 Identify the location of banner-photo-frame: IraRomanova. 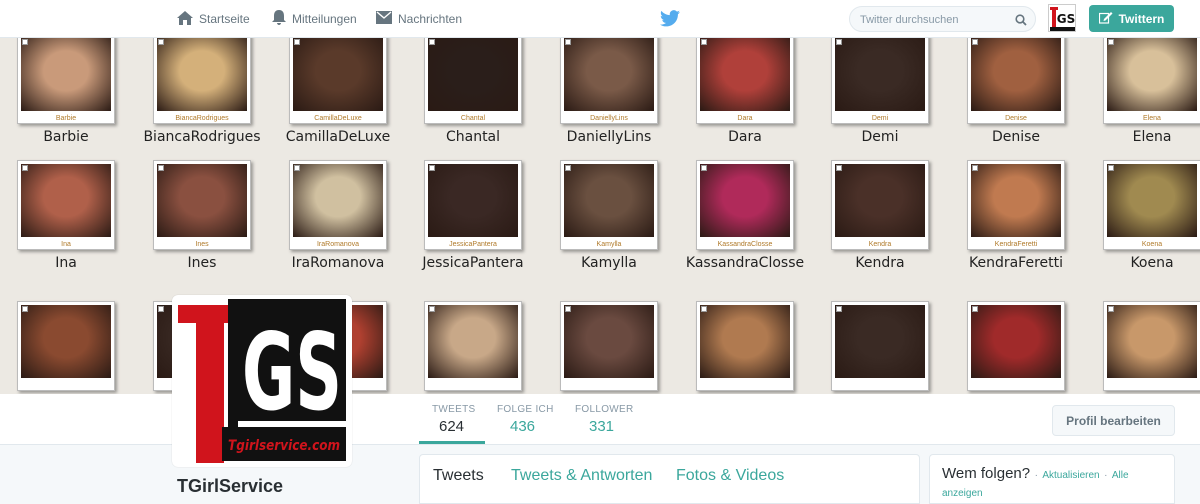
(338, 205).